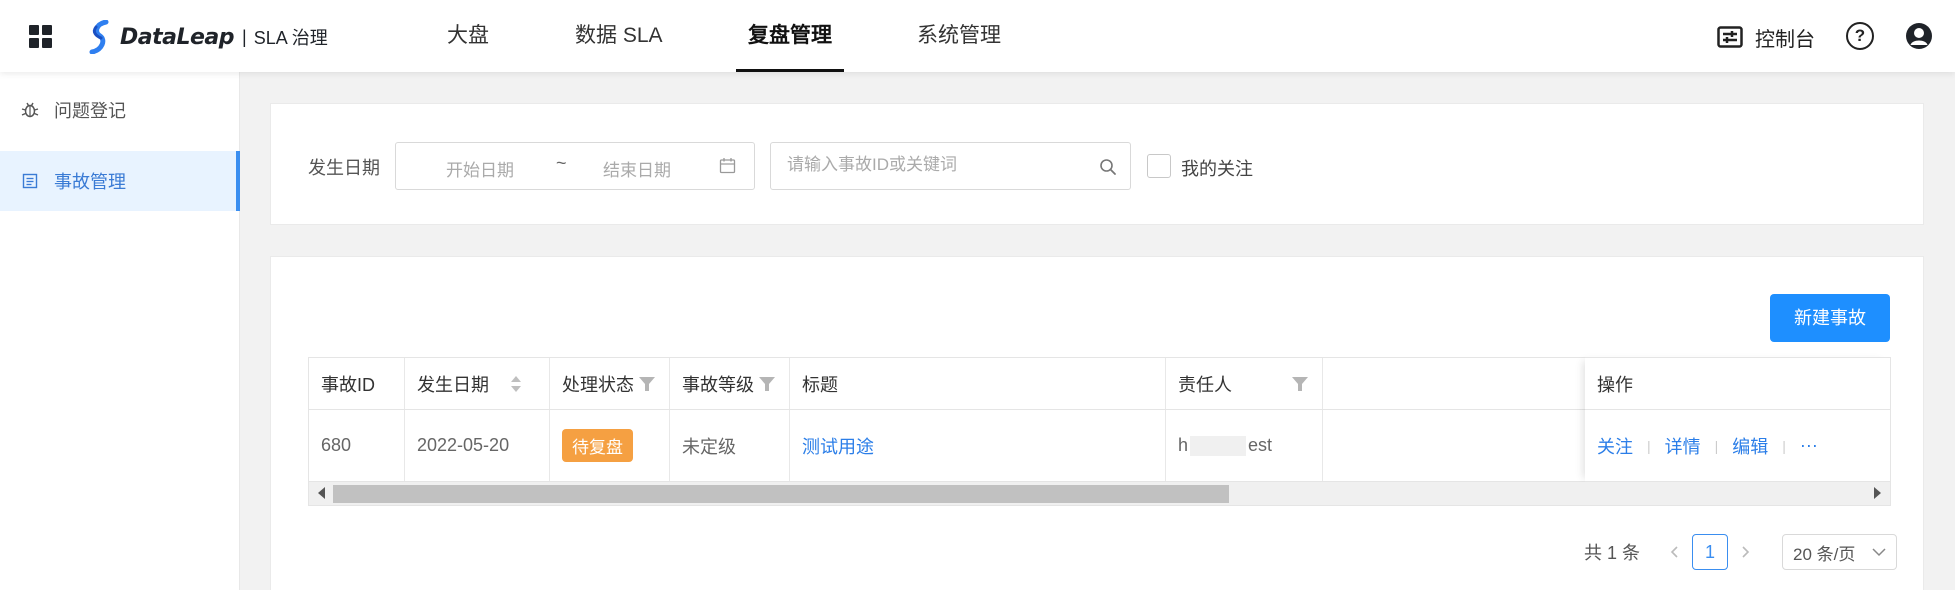  What do you see at coordinates (838, 446) in the screenshot?
I see `incident-title-link: 测试用途` at bounding box center [838, 446].